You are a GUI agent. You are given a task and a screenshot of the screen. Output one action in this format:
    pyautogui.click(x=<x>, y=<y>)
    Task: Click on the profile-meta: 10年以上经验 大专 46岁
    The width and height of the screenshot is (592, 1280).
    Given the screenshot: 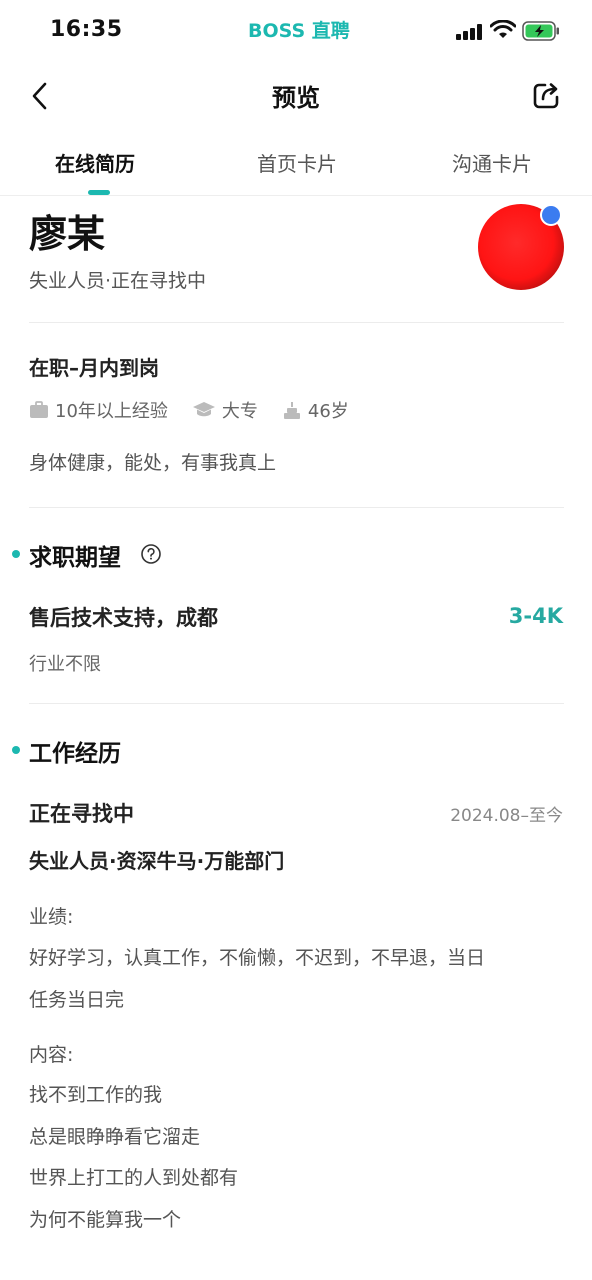 What is the action you would take?
    pyautogui.click(x=201, y=410)
    